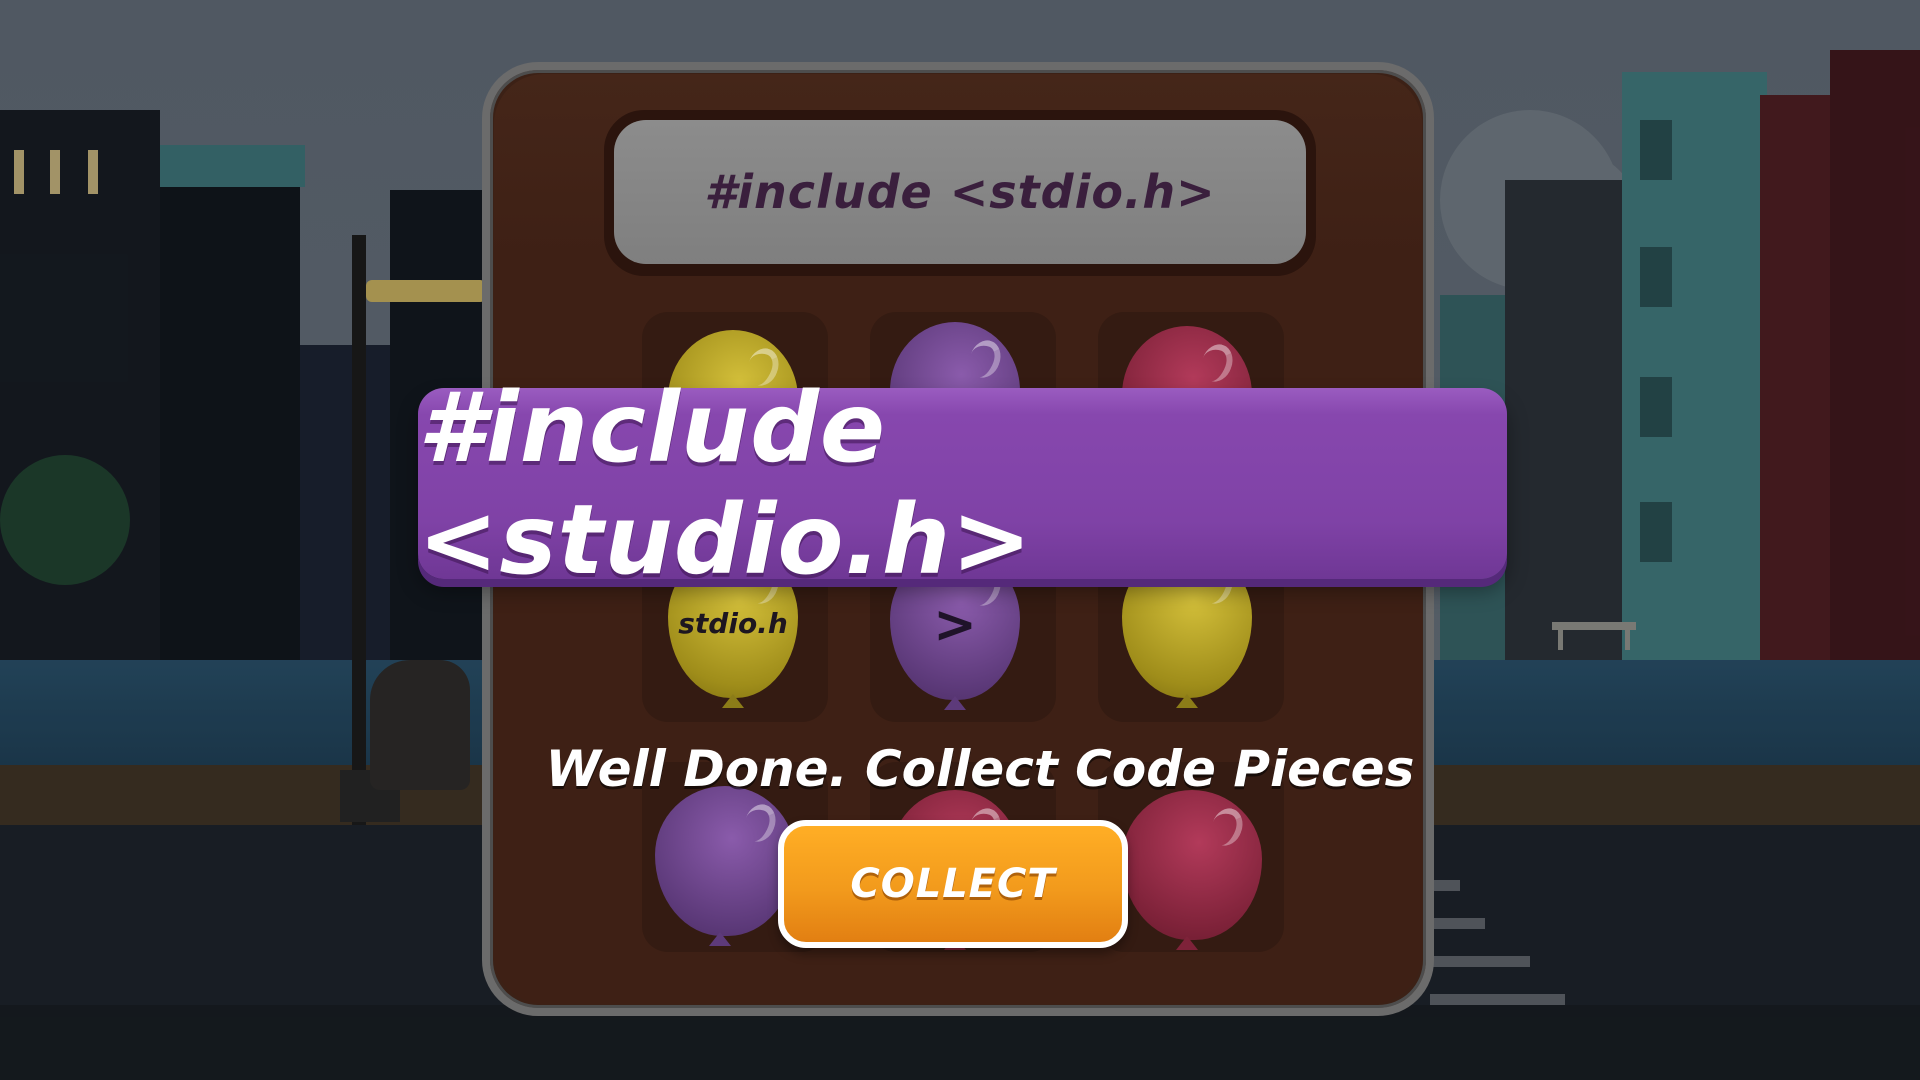 This screenshot has height=1080, width=1920. I want to click on balloon-red, so click(1192, 870).